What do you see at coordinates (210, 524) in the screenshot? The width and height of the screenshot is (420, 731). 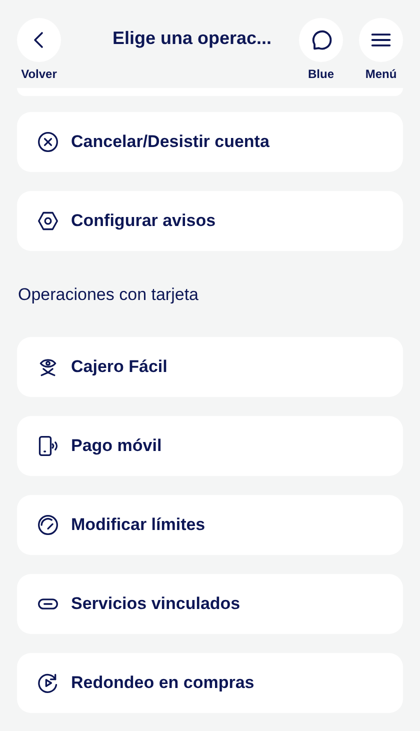 I see `operation-item: Modificar límites` at bounding box center [210, 524].